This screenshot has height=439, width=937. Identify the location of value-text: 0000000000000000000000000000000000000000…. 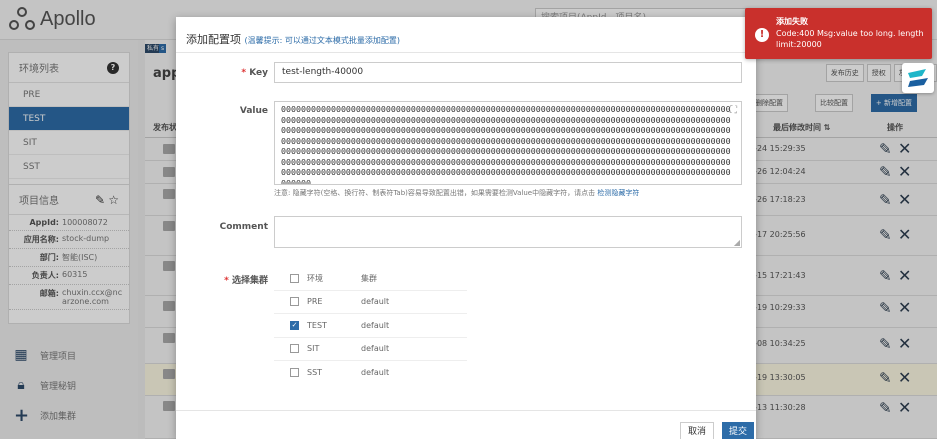
(506, 144).